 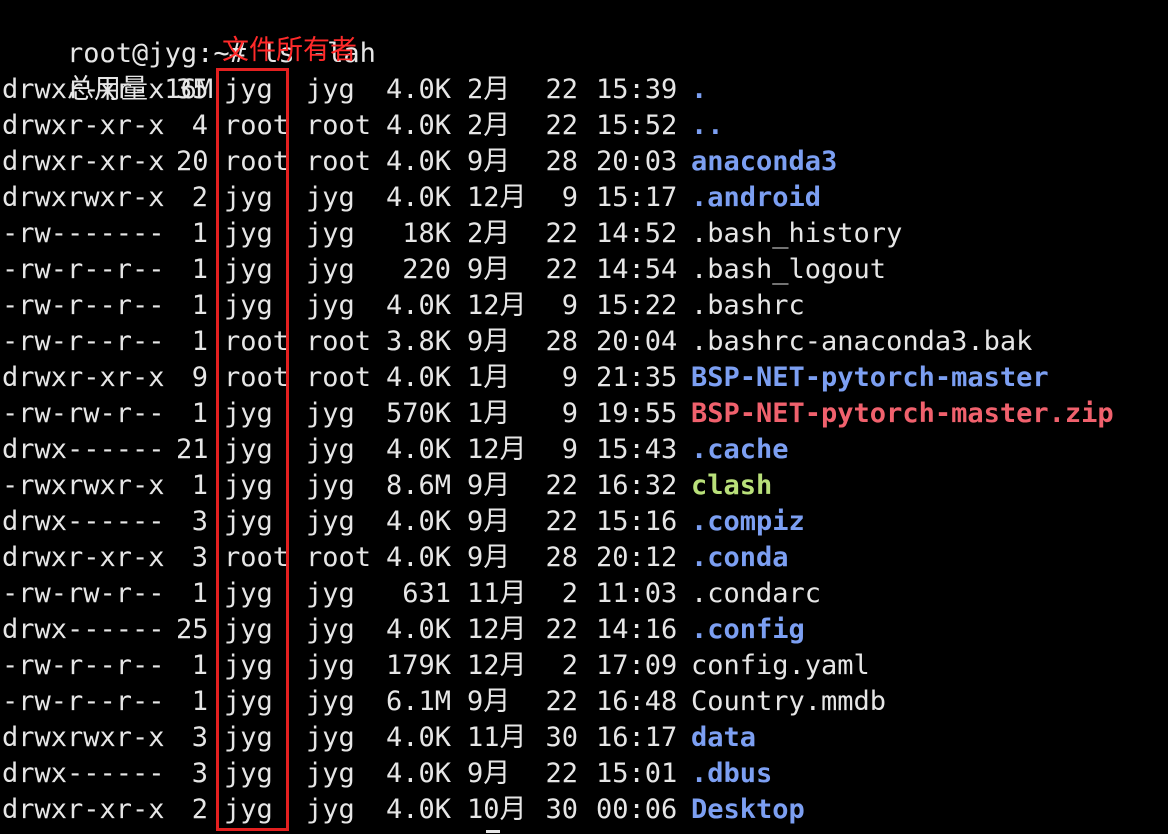 I want to click on listing-row: drwxrwxr-x 2 jyg jyg 4.0K 12月 9 15:17 .android, so click(x=582, y=198).